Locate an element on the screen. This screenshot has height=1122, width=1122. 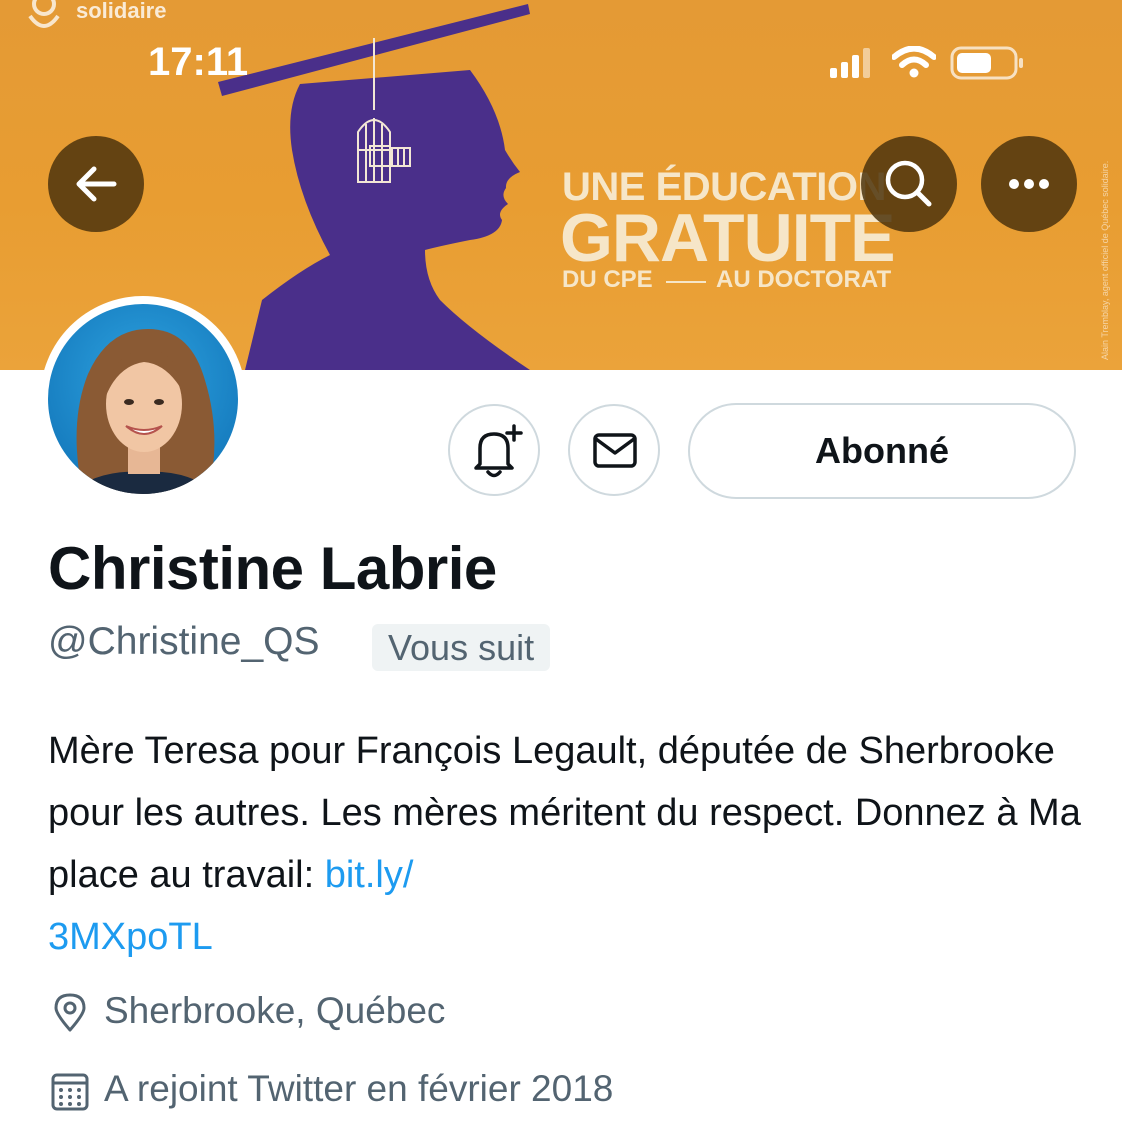
wifi-icon is located at coordinates (914, 62).